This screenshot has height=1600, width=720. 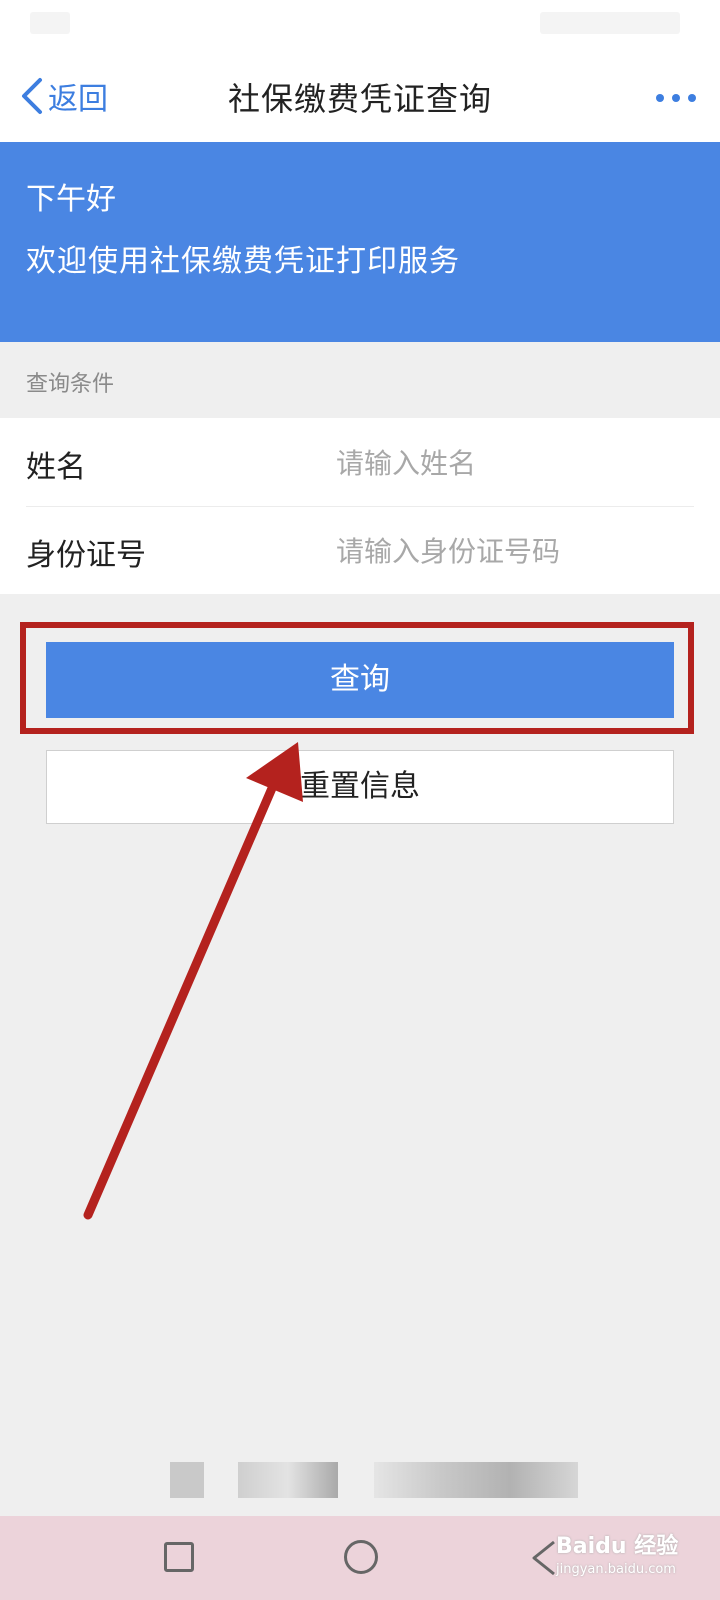 I want to click on page-title: 社保缴费凭证查询, so click(x=359, y=99).